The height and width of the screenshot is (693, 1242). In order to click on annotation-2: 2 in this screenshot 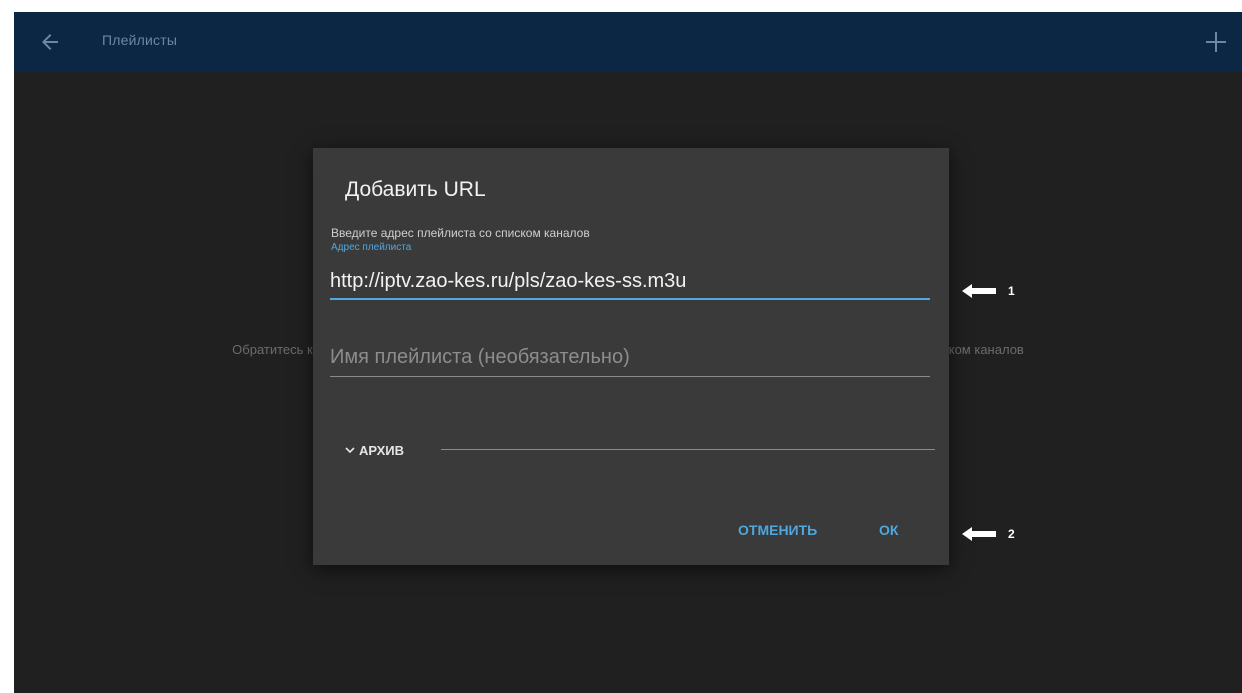, I will do `click(988, 534)`.